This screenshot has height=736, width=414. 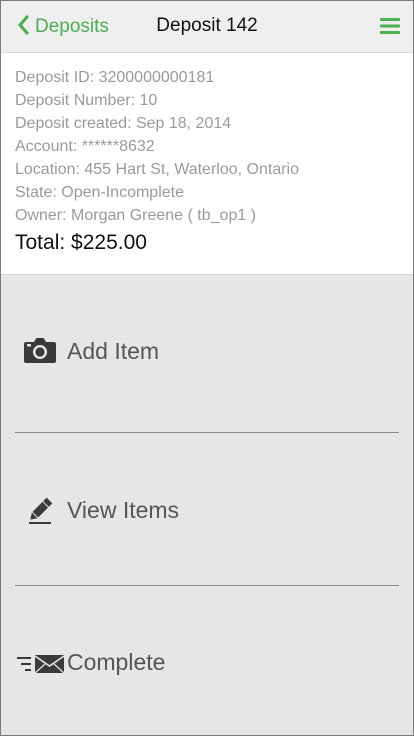 I want to click on view-items-label: View Items, so click(x=123, y=510).